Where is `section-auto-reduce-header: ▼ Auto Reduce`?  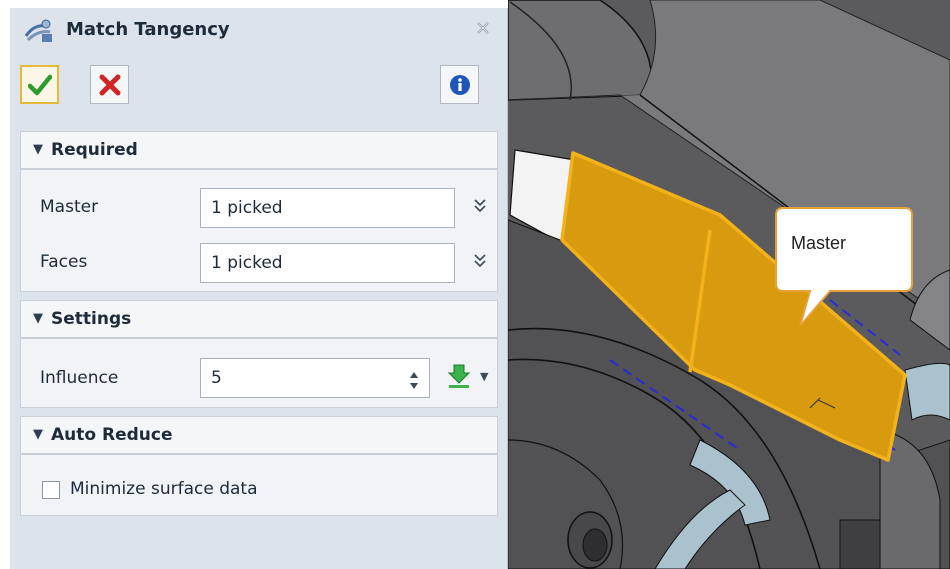 section-auto-reduce-header: ▼ Auto Reduce is located at coordinates (259, 435).